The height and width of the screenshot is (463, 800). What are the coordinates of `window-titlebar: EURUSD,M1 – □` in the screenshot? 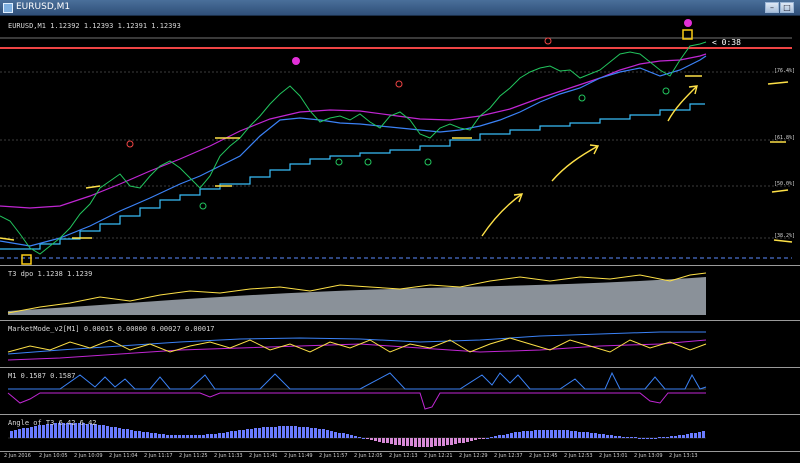 It's located at (400, 8).